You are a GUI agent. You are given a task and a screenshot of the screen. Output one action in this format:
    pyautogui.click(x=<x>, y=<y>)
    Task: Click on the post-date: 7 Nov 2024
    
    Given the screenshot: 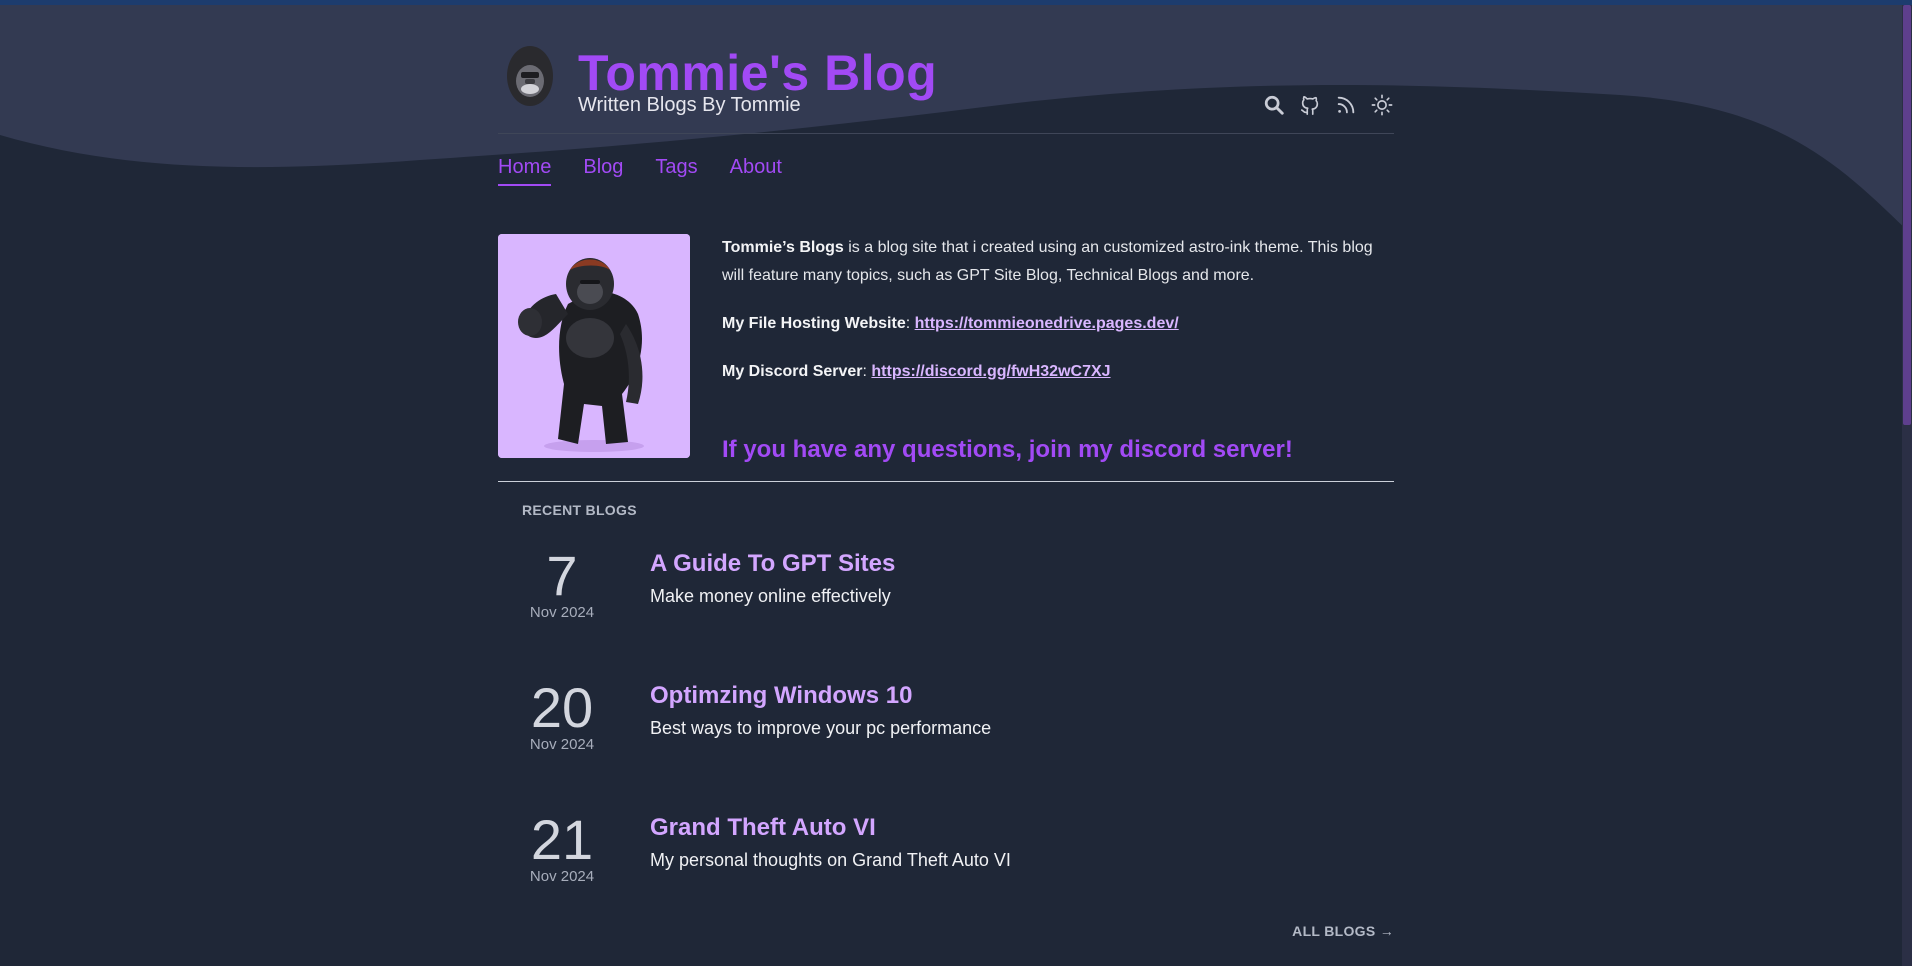 What is the action you would take?
    pyautogui.click(x=562, y=583)
    